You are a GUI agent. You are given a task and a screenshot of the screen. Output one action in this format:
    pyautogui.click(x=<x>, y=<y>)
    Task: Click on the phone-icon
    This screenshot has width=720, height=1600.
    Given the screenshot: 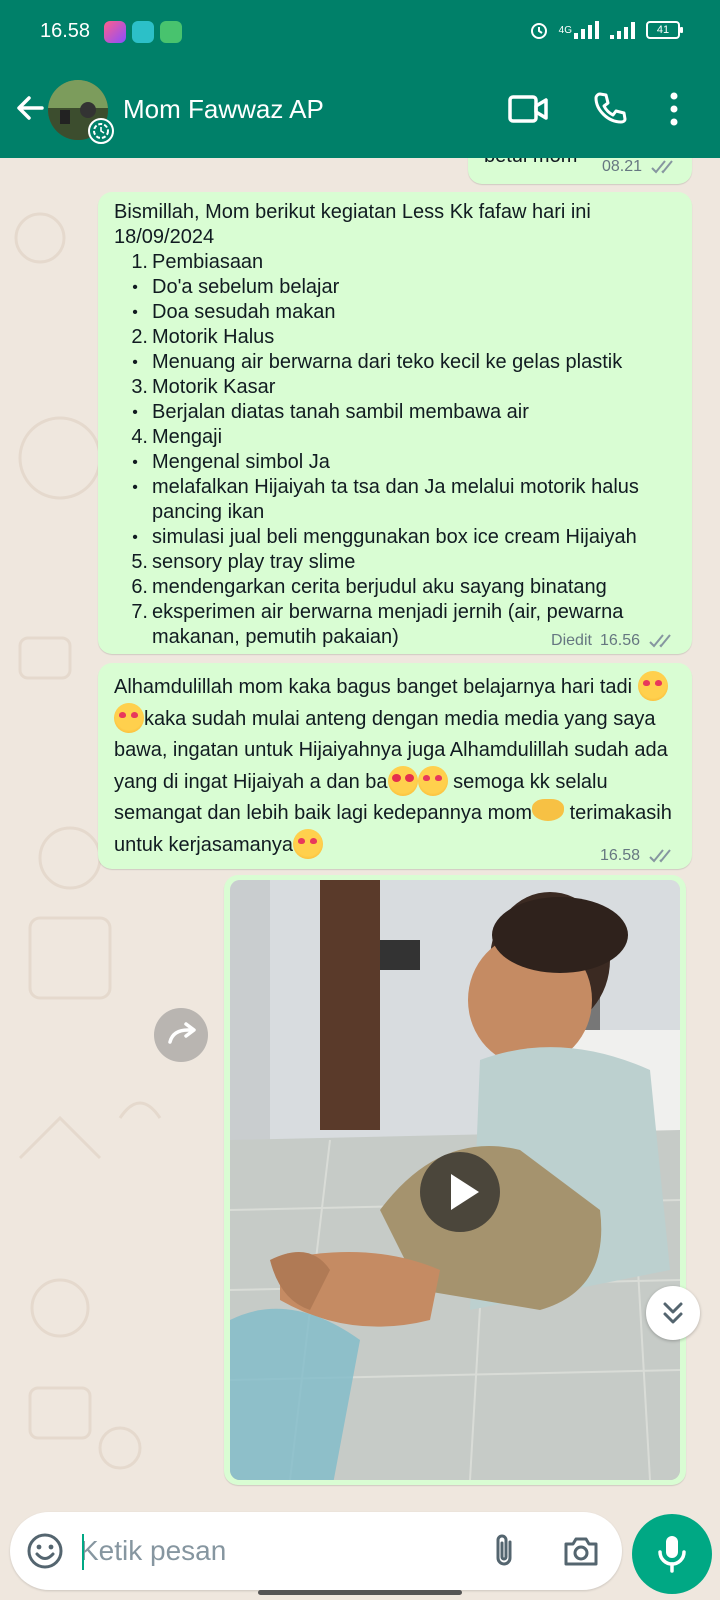 What is the action you would take?
    pyautogui.click(x=610, y=108)
    